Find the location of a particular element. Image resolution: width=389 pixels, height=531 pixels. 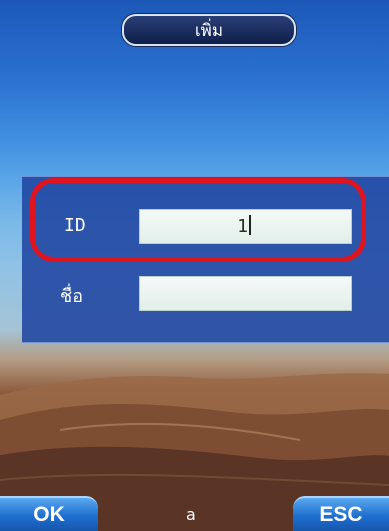

id-value: 1 is located at coordinates (242, 226).